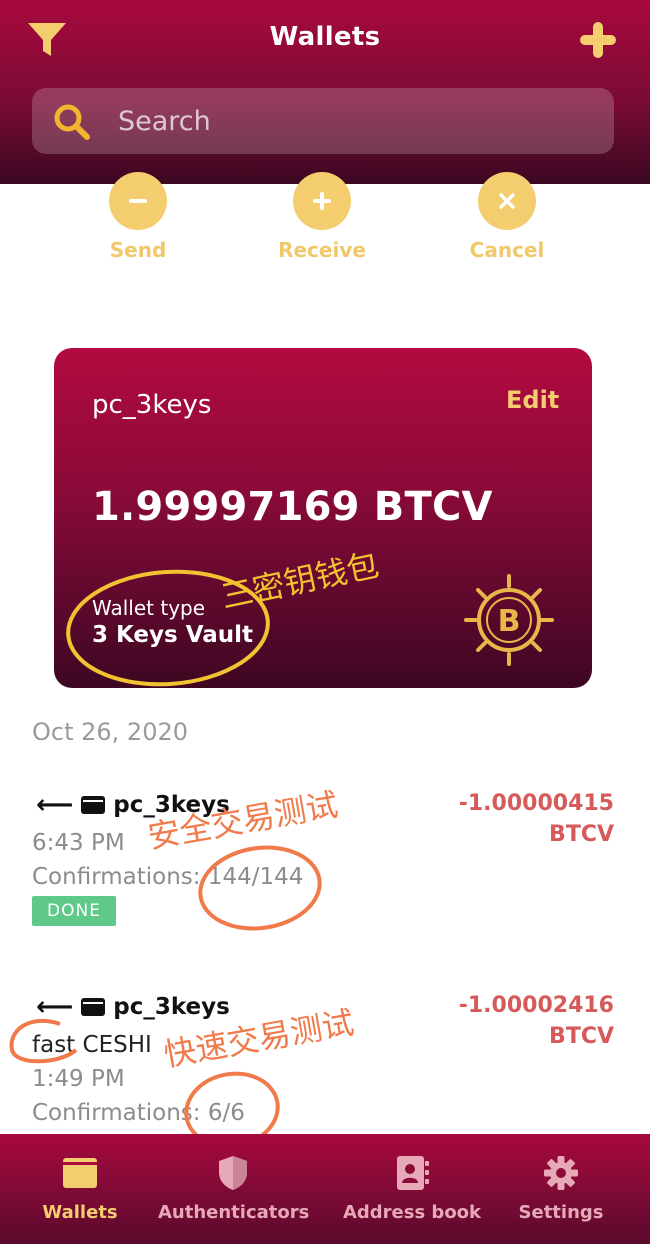 The height and width of the screenshot is (1244, 650). I want to click on wallet-type-value: 3 Keys Vault, so click(173, 635).